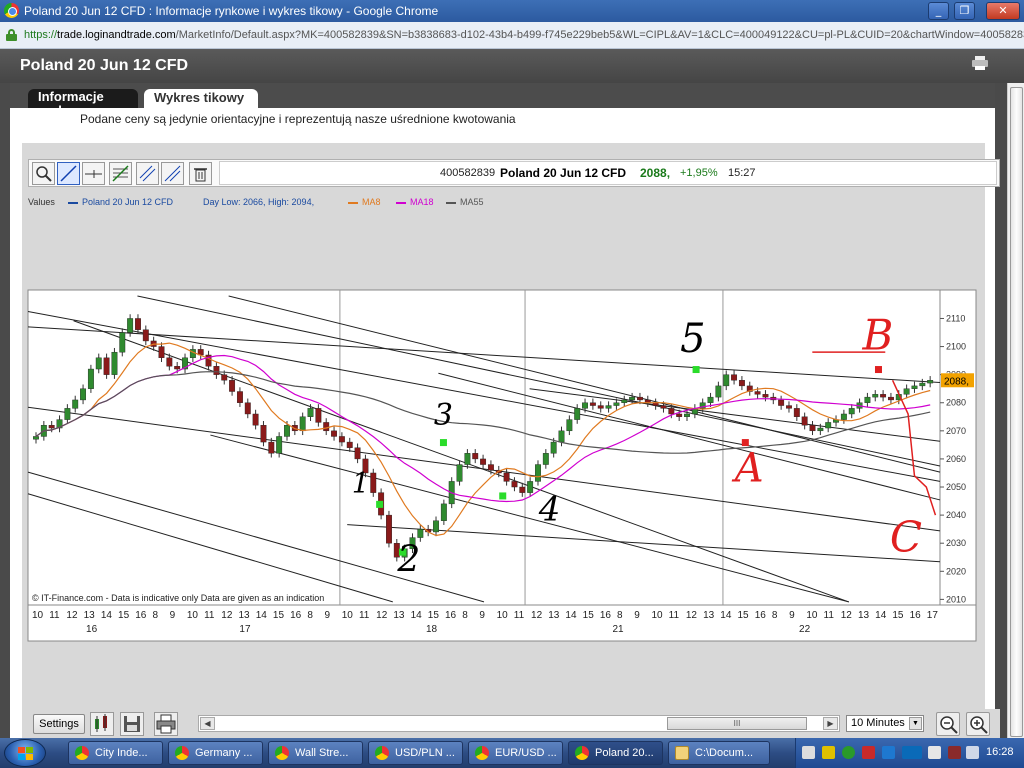 The height and width of the screenshot is (768, 1024). I want to click on close-button: ✕, so click(1003, 11).